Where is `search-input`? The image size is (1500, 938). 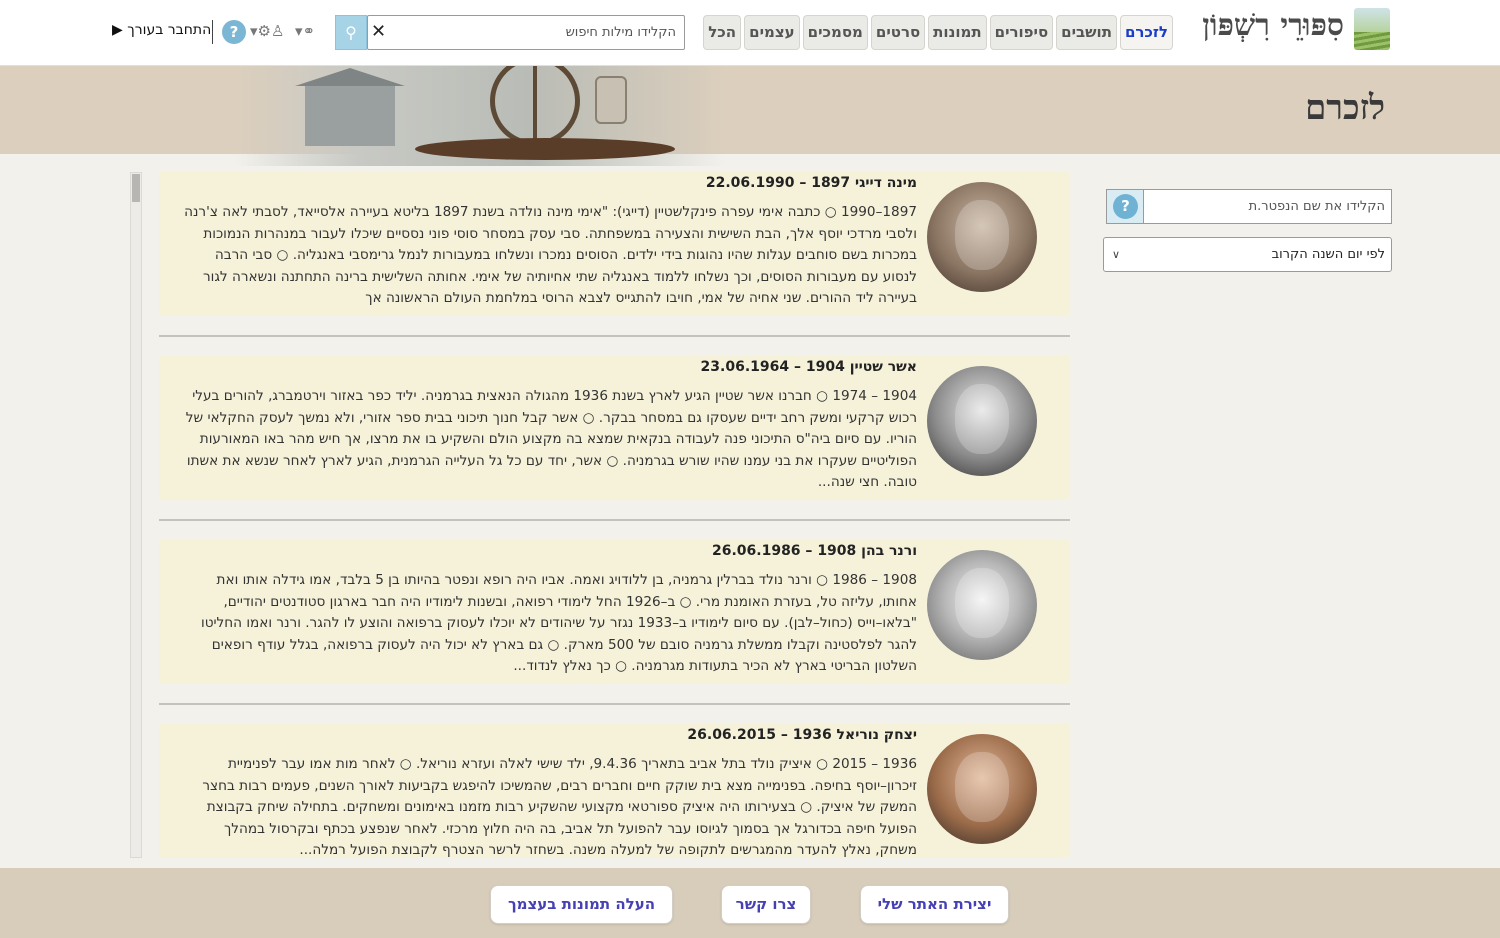 search-input is located at coordinates (526, 32).